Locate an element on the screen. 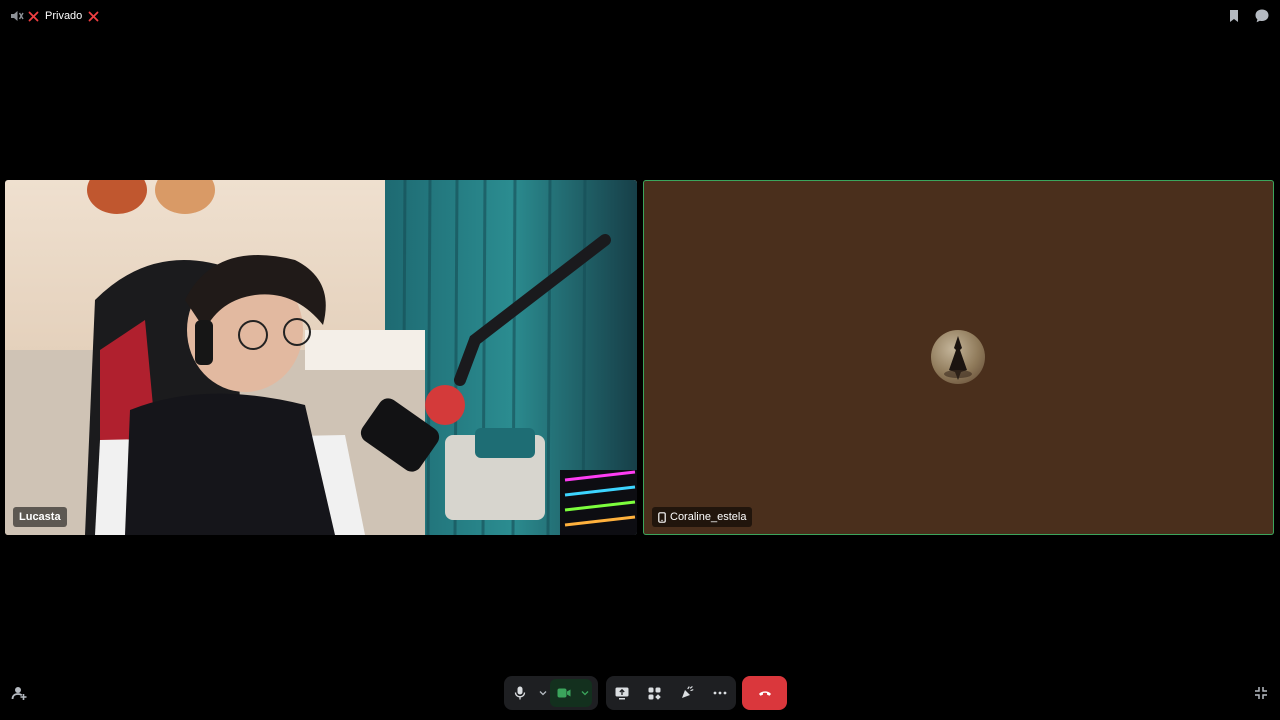  screen-share-button is located at coordinates (622, 693).